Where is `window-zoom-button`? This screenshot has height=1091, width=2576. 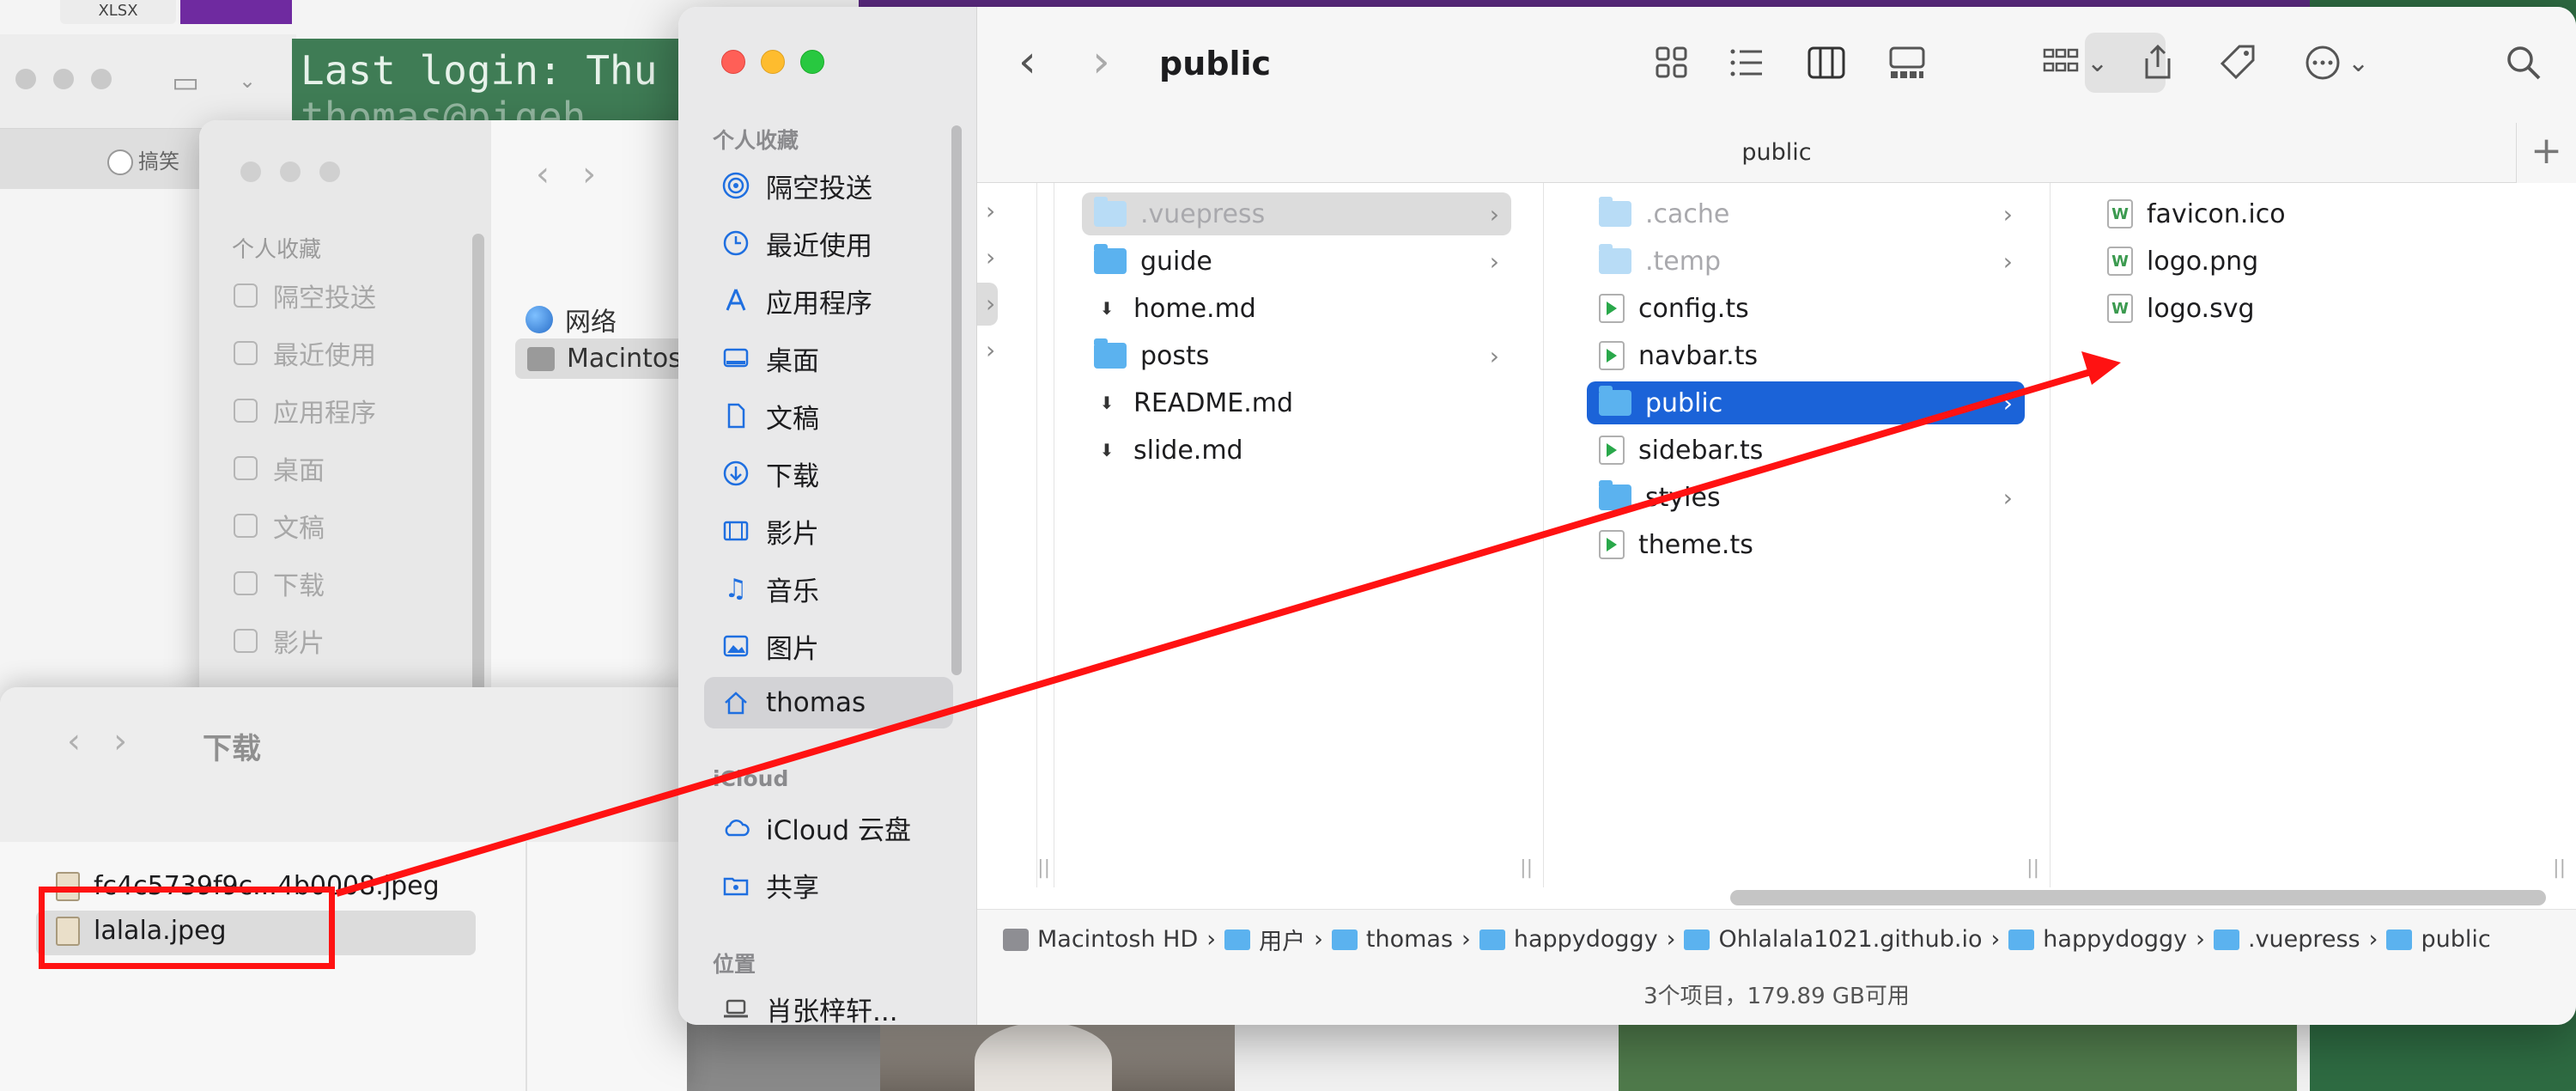
window-zoom-button is located at coordinates (812, 62).